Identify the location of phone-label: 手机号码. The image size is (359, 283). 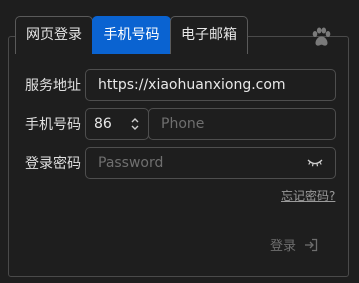
(53, 125).